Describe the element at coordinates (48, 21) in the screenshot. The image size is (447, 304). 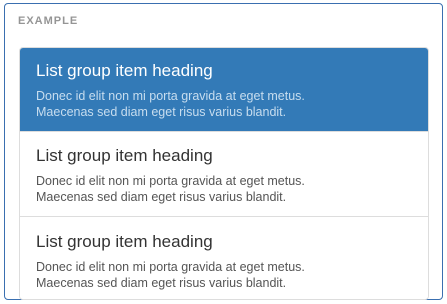
I see `example-label: EXAMPLE` at that location.